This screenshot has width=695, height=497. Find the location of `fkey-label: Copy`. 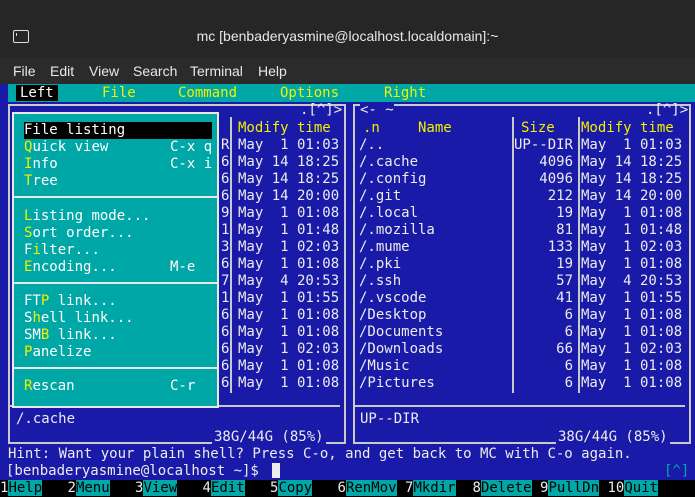

fkey-label: Copy is located at coordinates (295, 488).